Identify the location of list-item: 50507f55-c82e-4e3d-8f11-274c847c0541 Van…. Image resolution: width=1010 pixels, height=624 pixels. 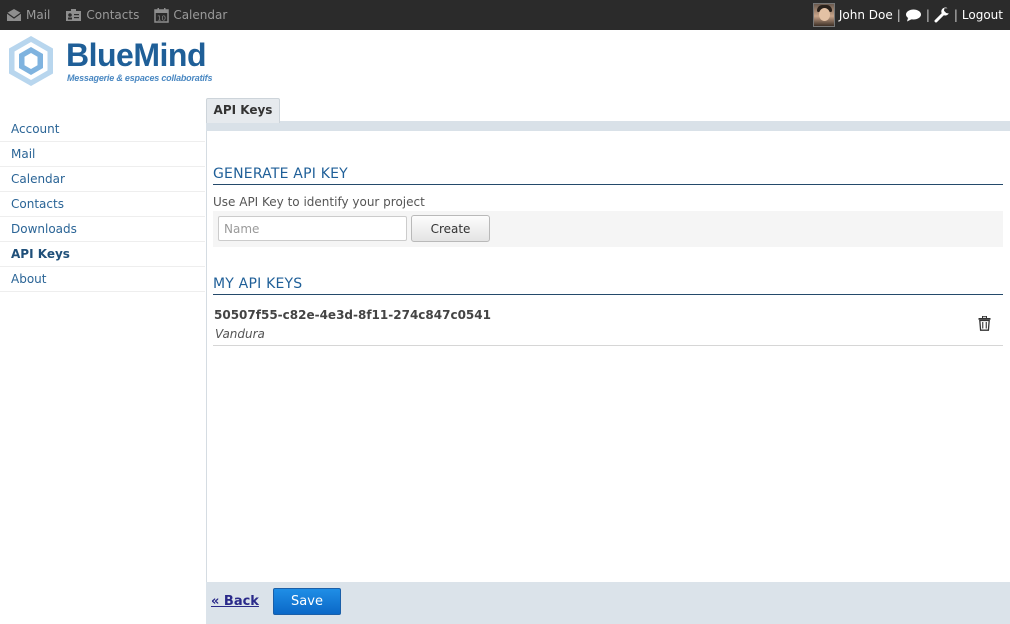
(608, 325).